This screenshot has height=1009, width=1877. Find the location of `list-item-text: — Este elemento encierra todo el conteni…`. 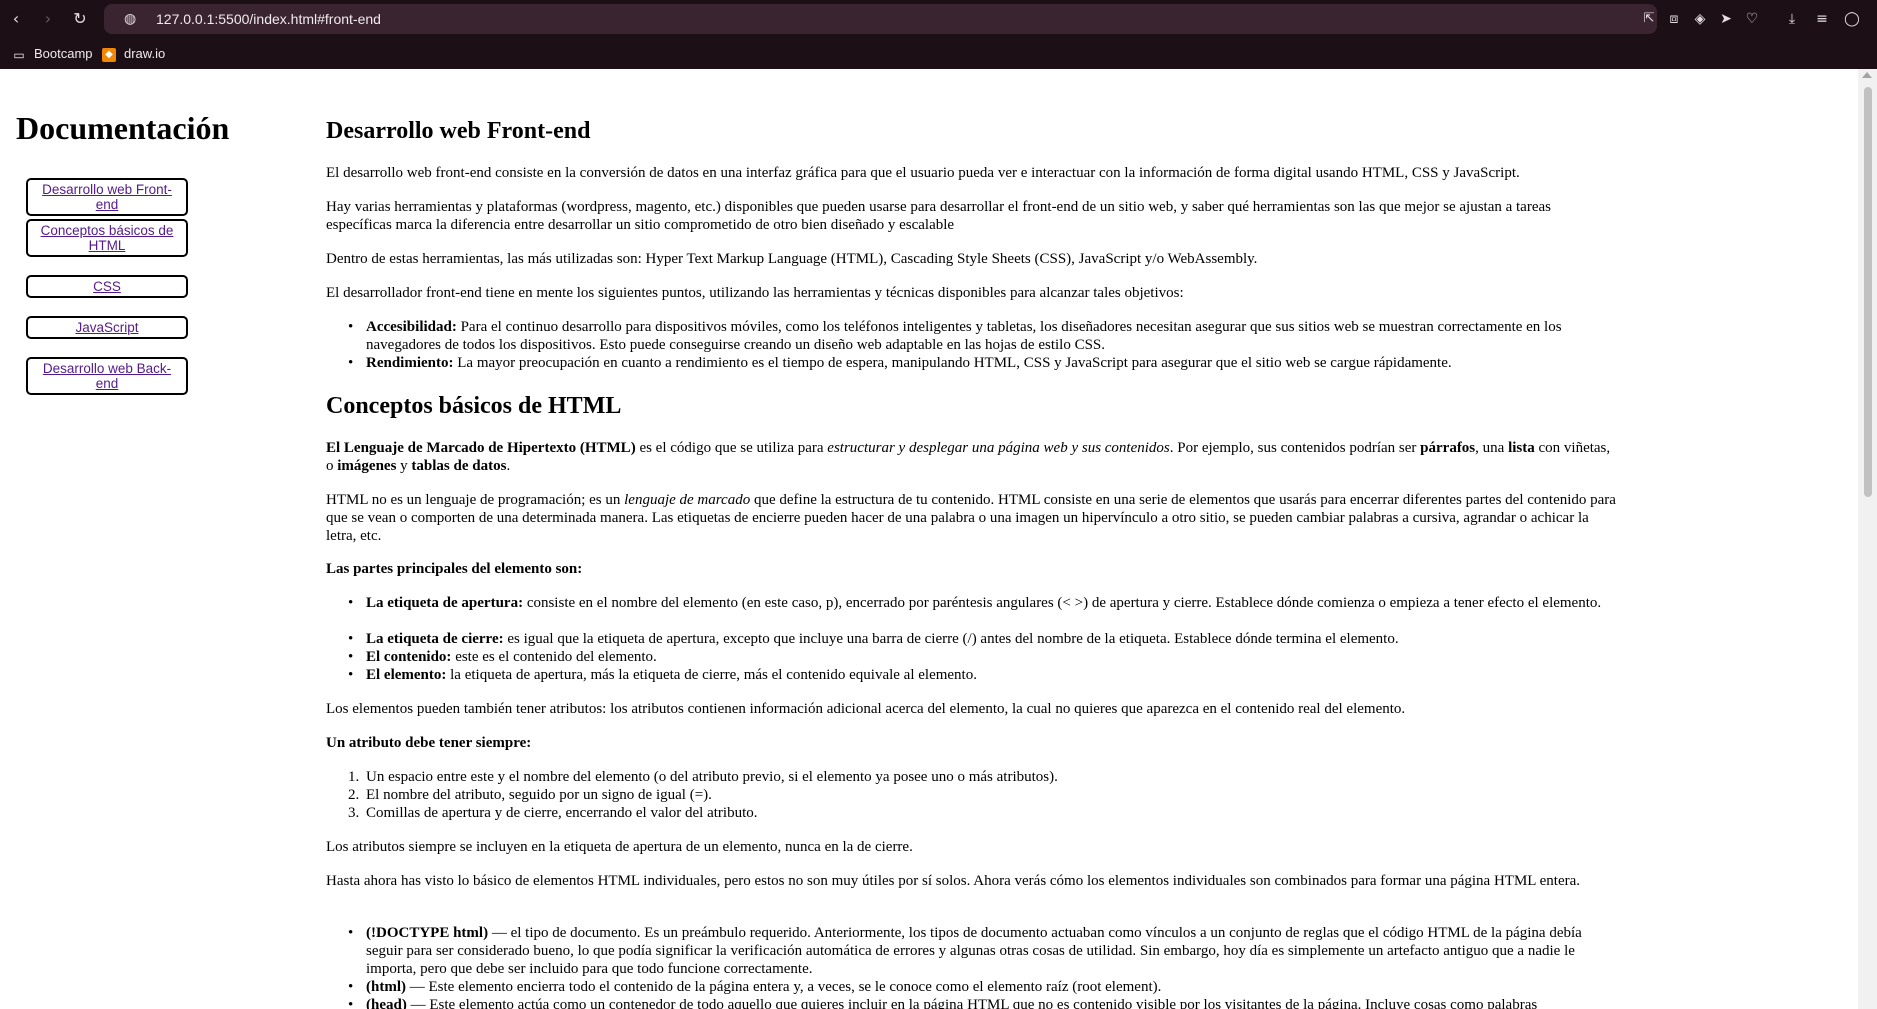

list-item-text: — Este elemento encierra todo el conteni… is located at coordinates (784, 987).